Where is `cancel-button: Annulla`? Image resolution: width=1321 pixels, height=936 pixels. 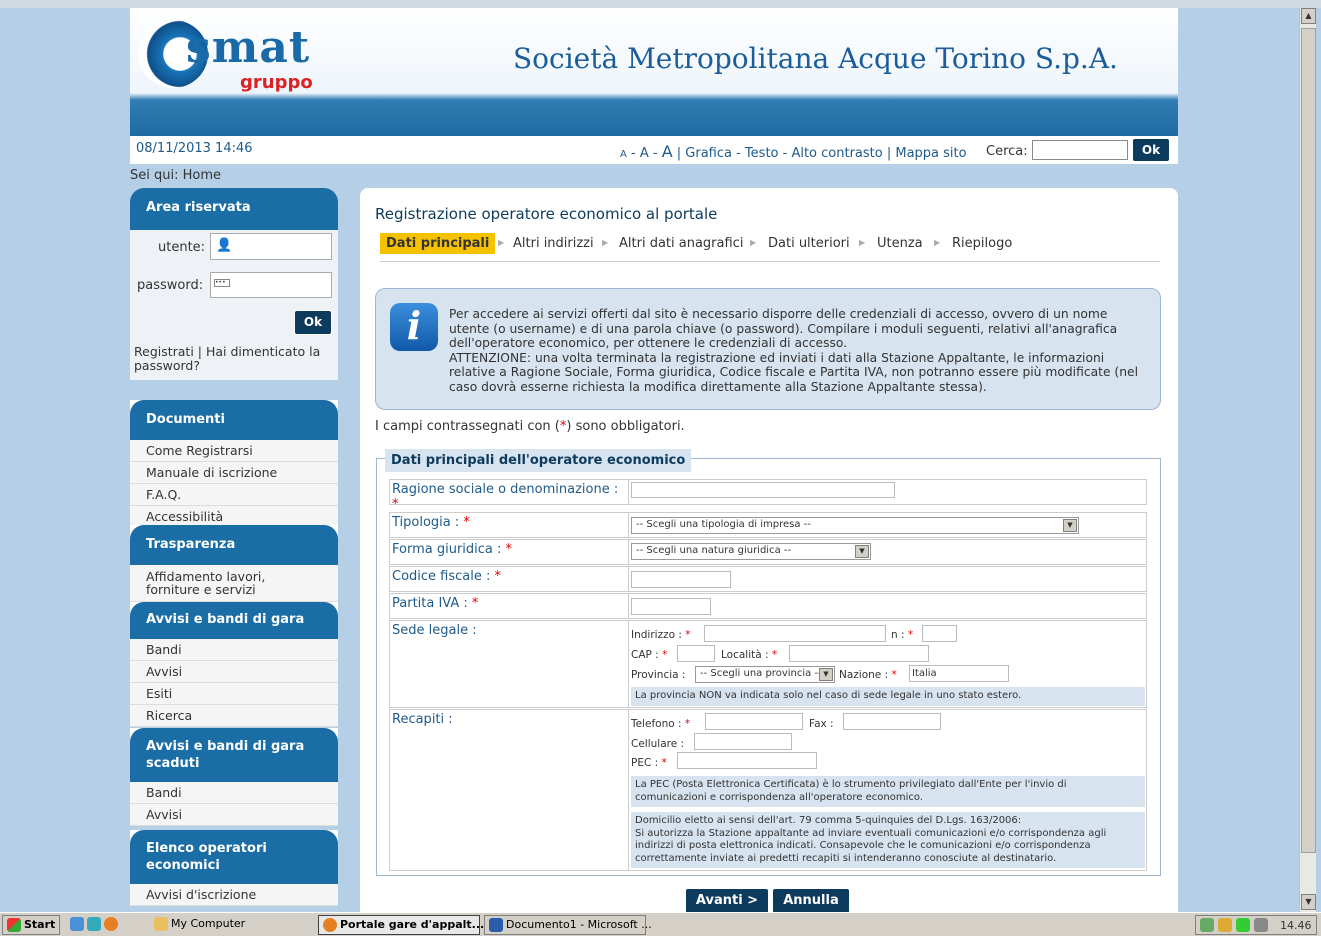 cancel-button: Annulla is located at coordinates (811, 901).